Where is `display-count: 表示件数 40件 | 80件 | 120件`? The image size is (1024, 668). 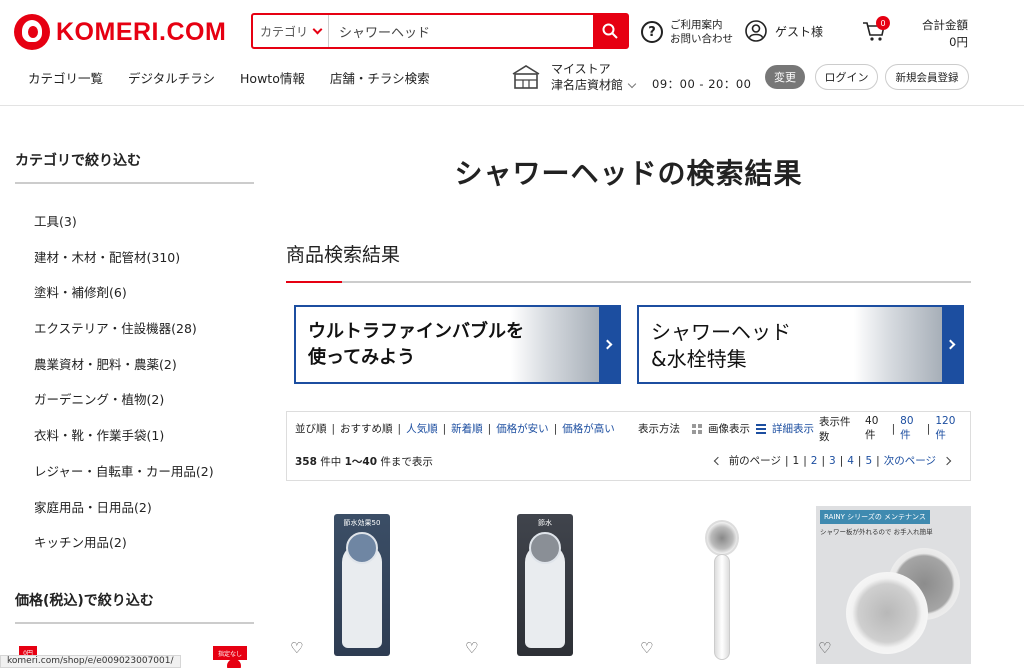
display-count: 表示件数 40件 | 80件 | 120件 is located at coordinates (891, 429).